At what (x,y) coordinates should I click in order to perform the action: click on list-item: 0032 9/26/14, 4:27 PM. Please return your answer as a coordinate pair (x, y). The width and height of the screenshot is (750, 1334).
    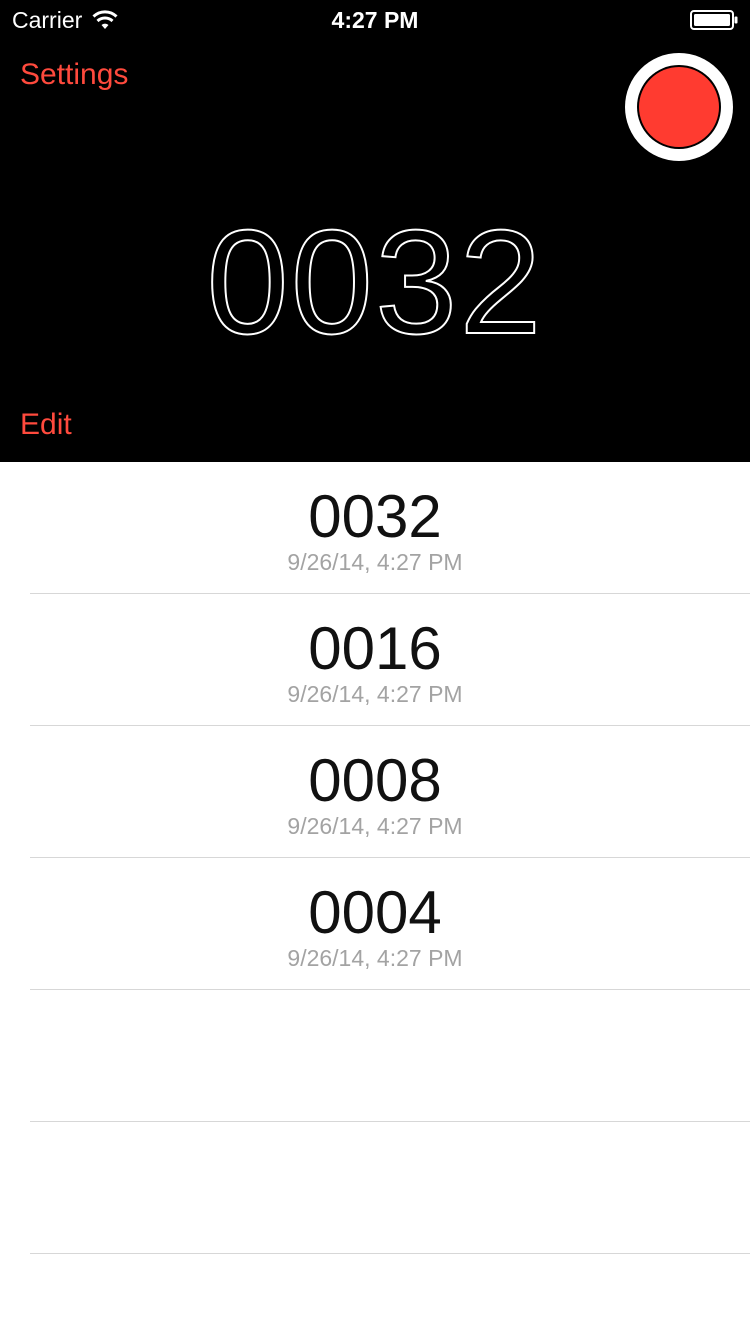
    Looking at the image, I should click on (390, 528).